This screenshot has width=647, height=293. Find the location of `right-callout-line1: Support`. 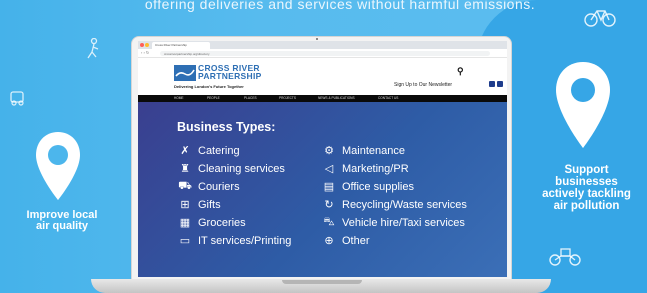

right-callout-line1: Support is located at coordinates (586, 170).